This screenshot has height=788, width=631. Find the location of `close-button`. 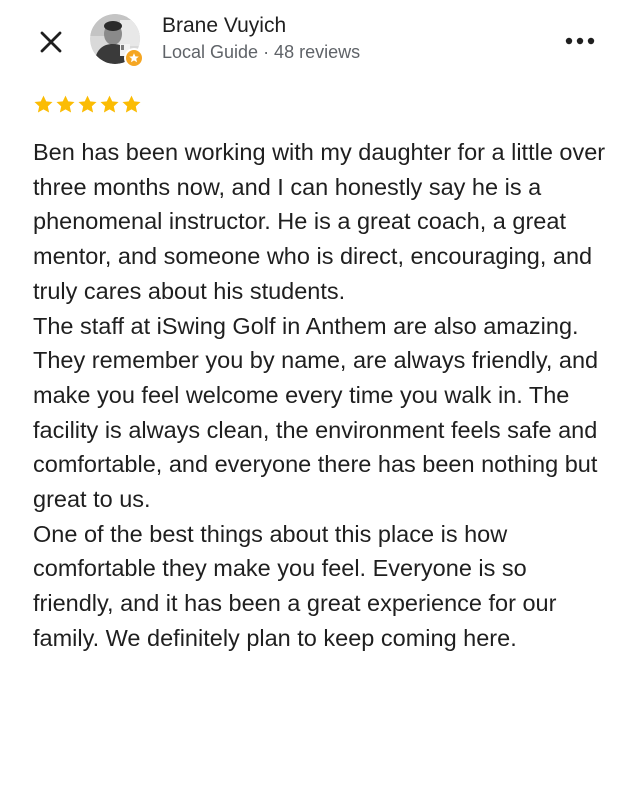

close-button is located at coordinates (51, 42).